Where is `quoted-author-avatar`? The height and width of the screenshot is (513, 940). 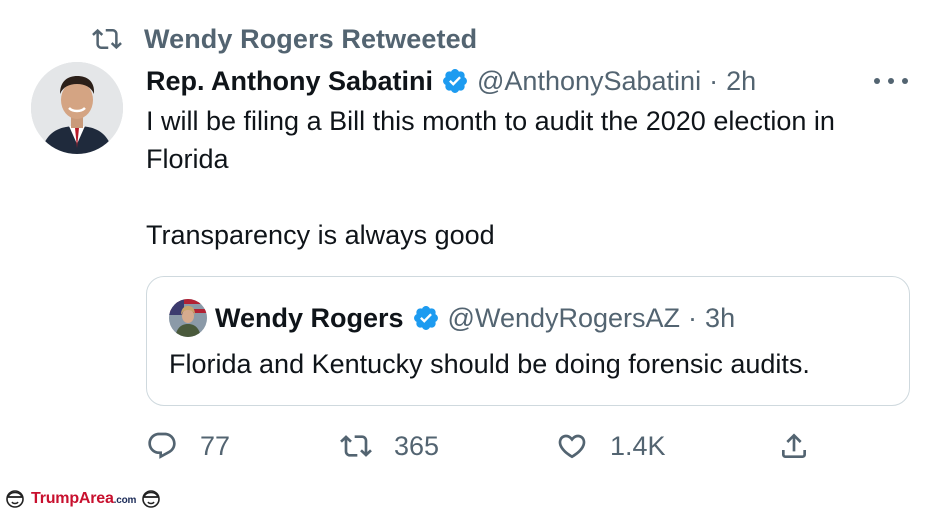 quoted-author-avatar is located at coordinates (188, 318).